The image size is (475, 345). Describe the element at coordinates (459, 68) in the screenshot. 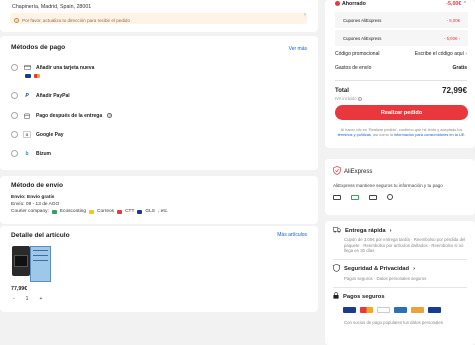

I see `shipping-cost-value: Gratis` at that location.